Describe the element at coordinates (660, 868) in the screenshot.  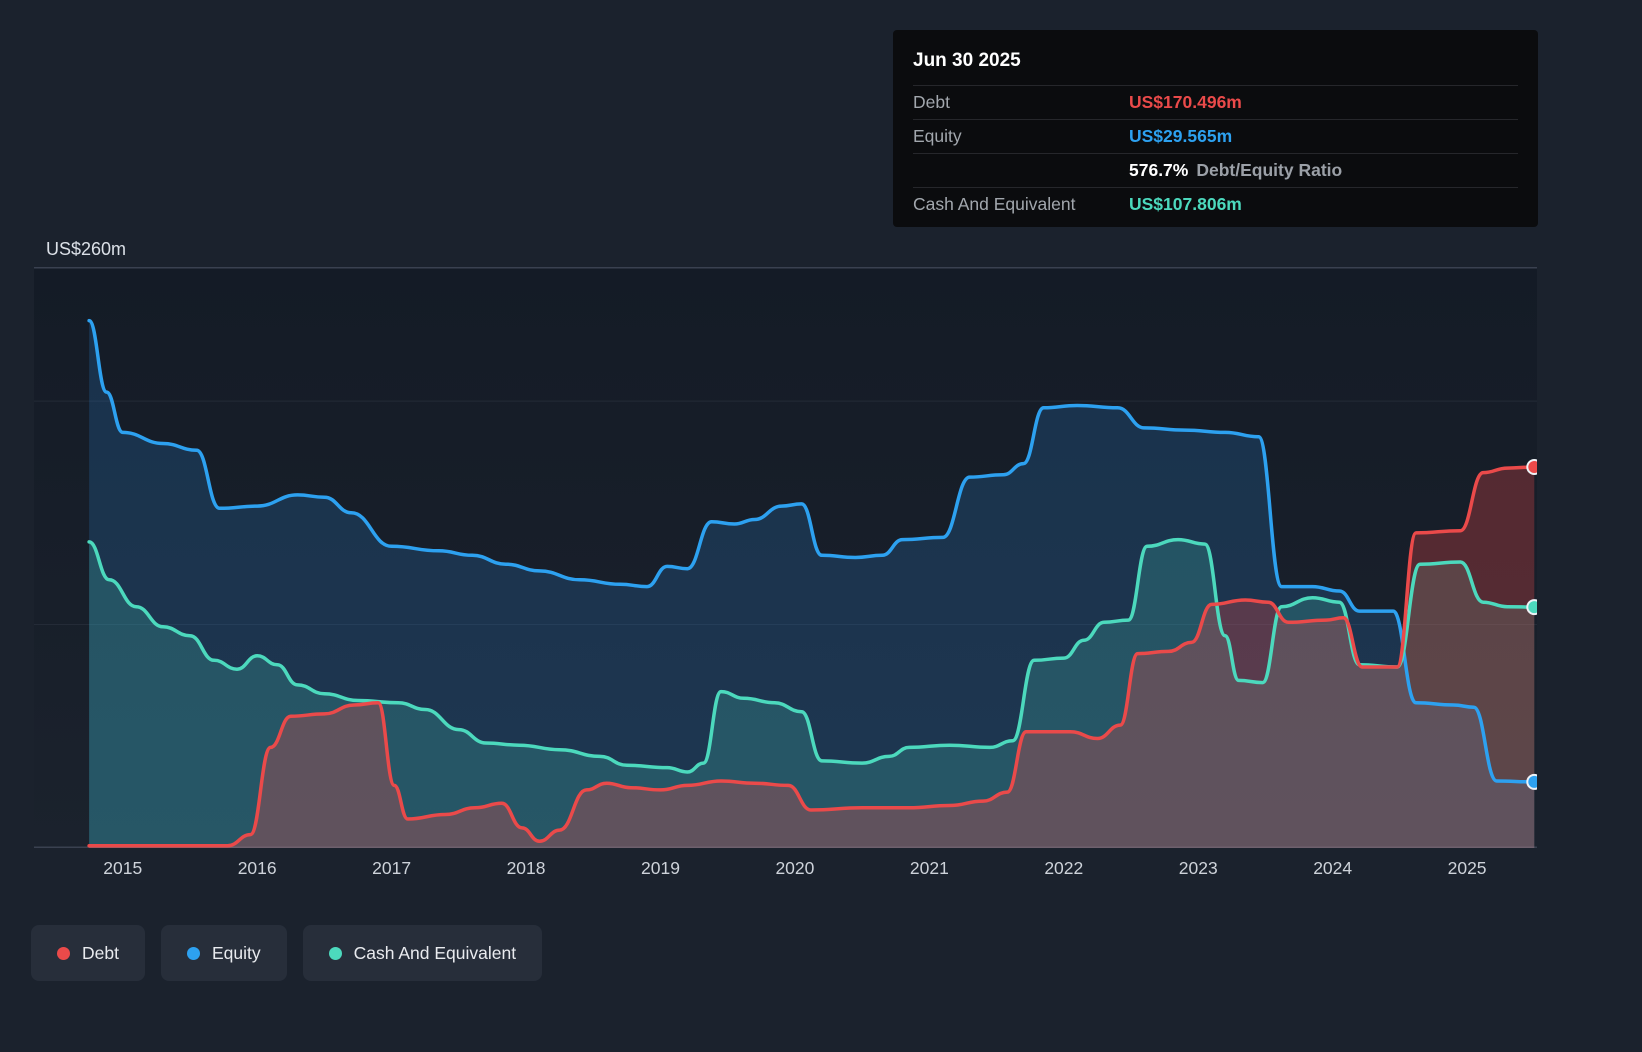
I see `x-tick-2019: 2019` at that location.